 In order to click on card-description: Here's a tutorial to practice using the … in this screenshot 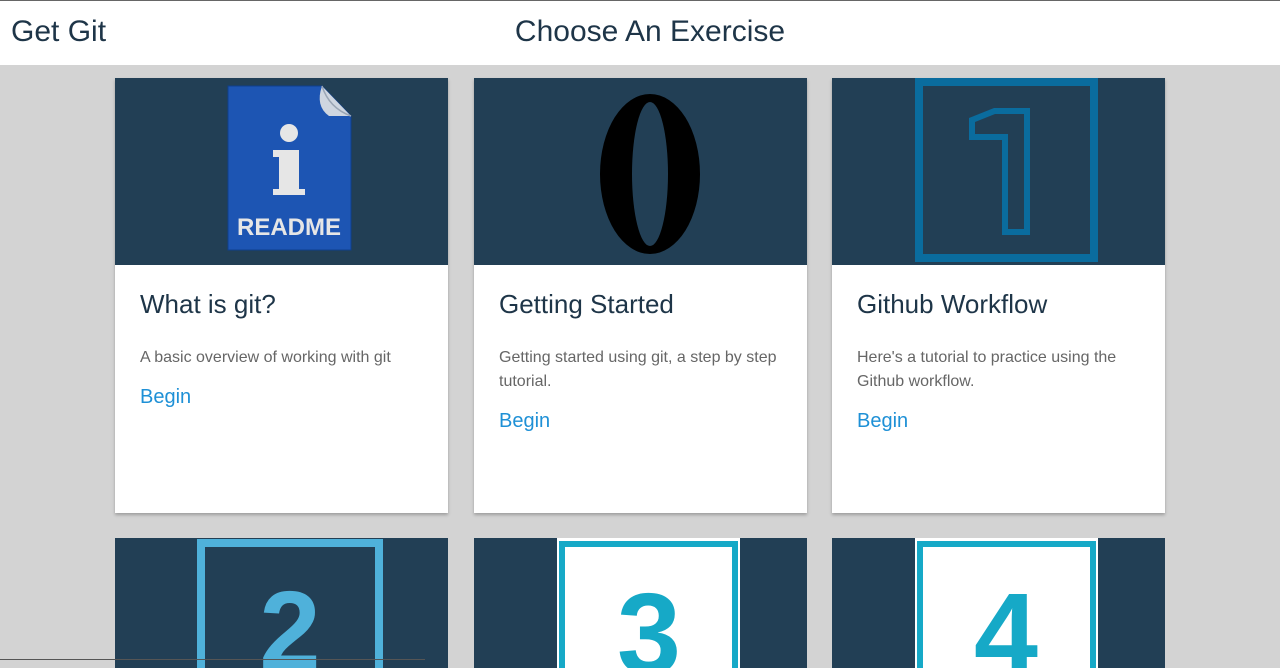, I will do `click(987, 369)`.